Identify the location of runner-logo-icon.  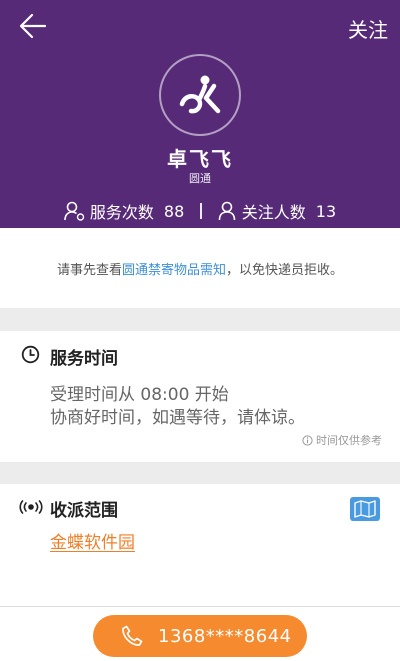
(200, 94).